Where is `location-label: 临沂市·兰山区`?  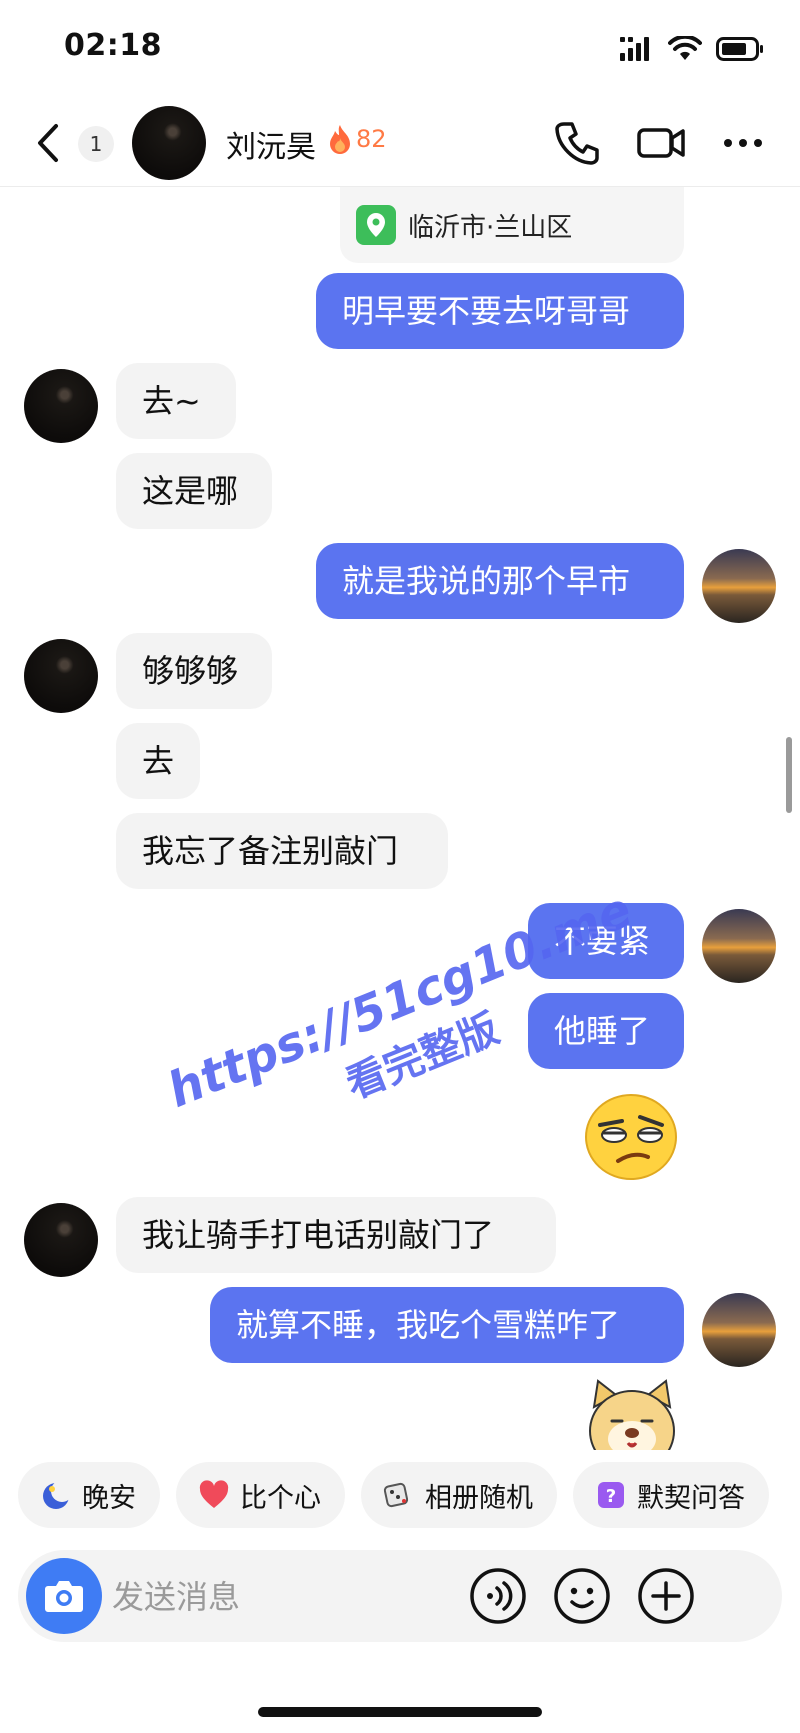
location-label: 临沂市·兰山区 is located at coordinates (490, 227).